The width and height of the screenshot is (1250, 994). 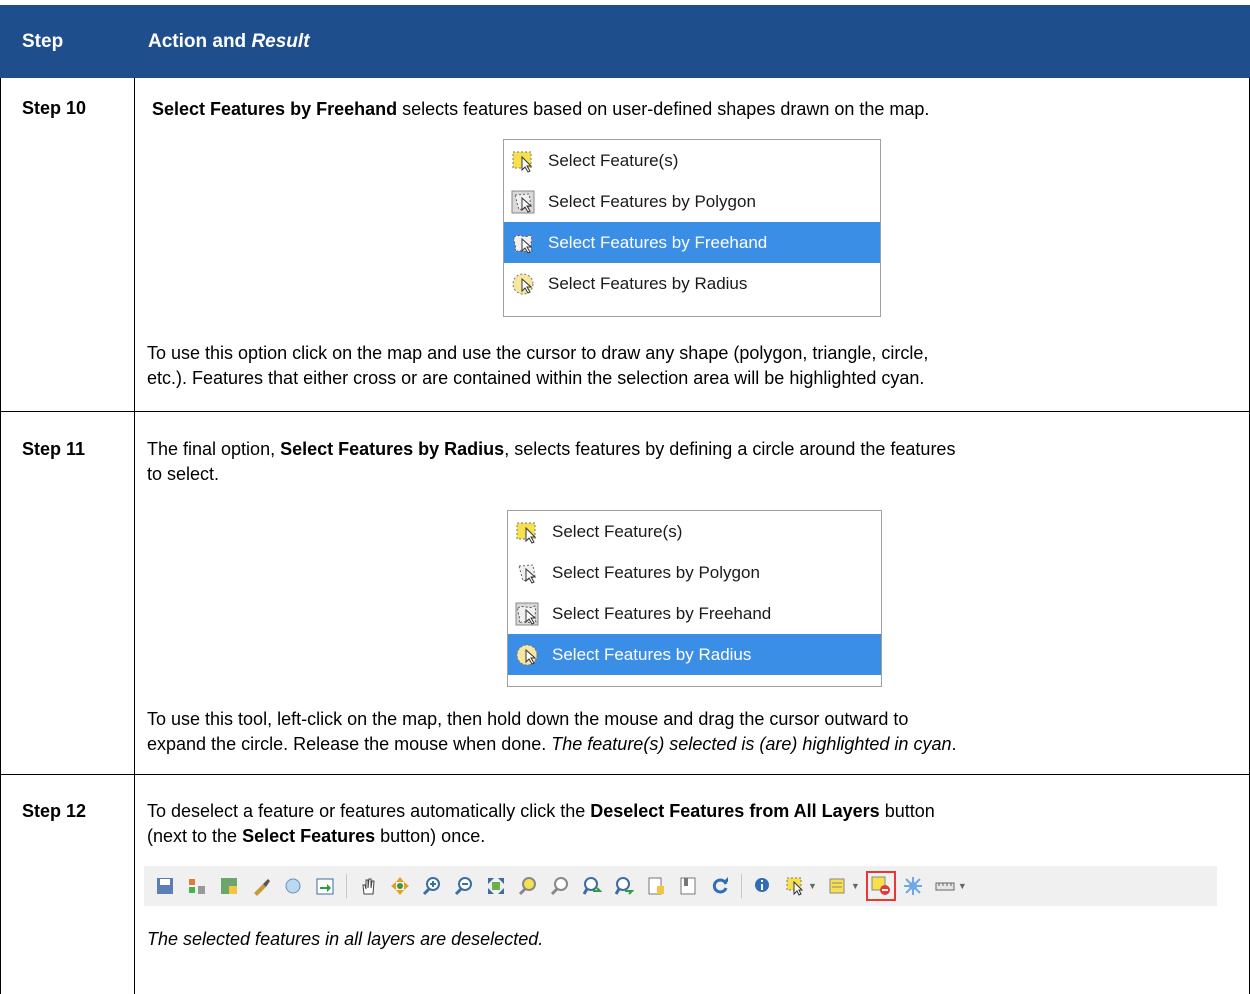 What do you see at coordinates (0, 536) in the screenshot?
I see `table-border-left` at bounding box center [0, 536].